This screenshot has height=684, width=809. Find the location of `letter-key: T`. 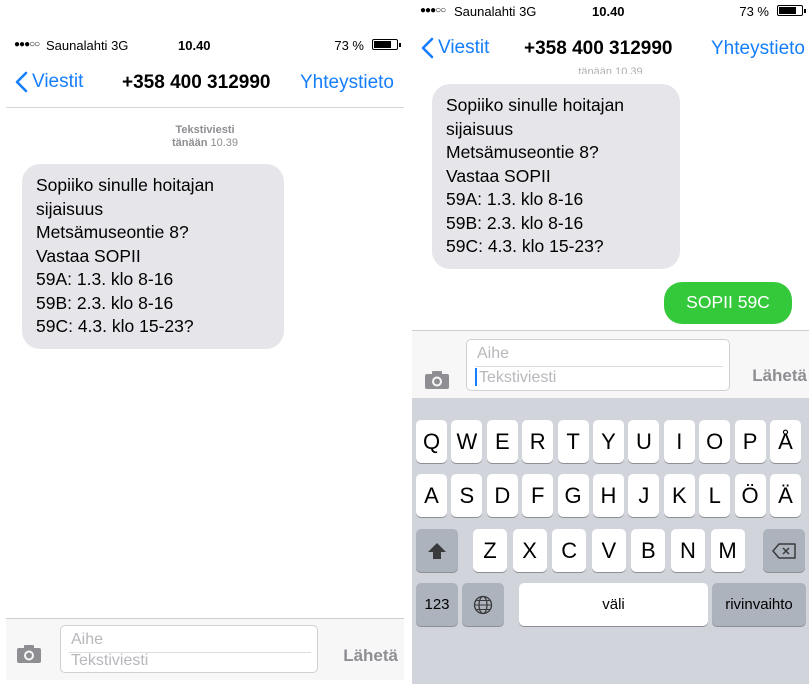

letter-key: T is located at coordinates (573, 441).